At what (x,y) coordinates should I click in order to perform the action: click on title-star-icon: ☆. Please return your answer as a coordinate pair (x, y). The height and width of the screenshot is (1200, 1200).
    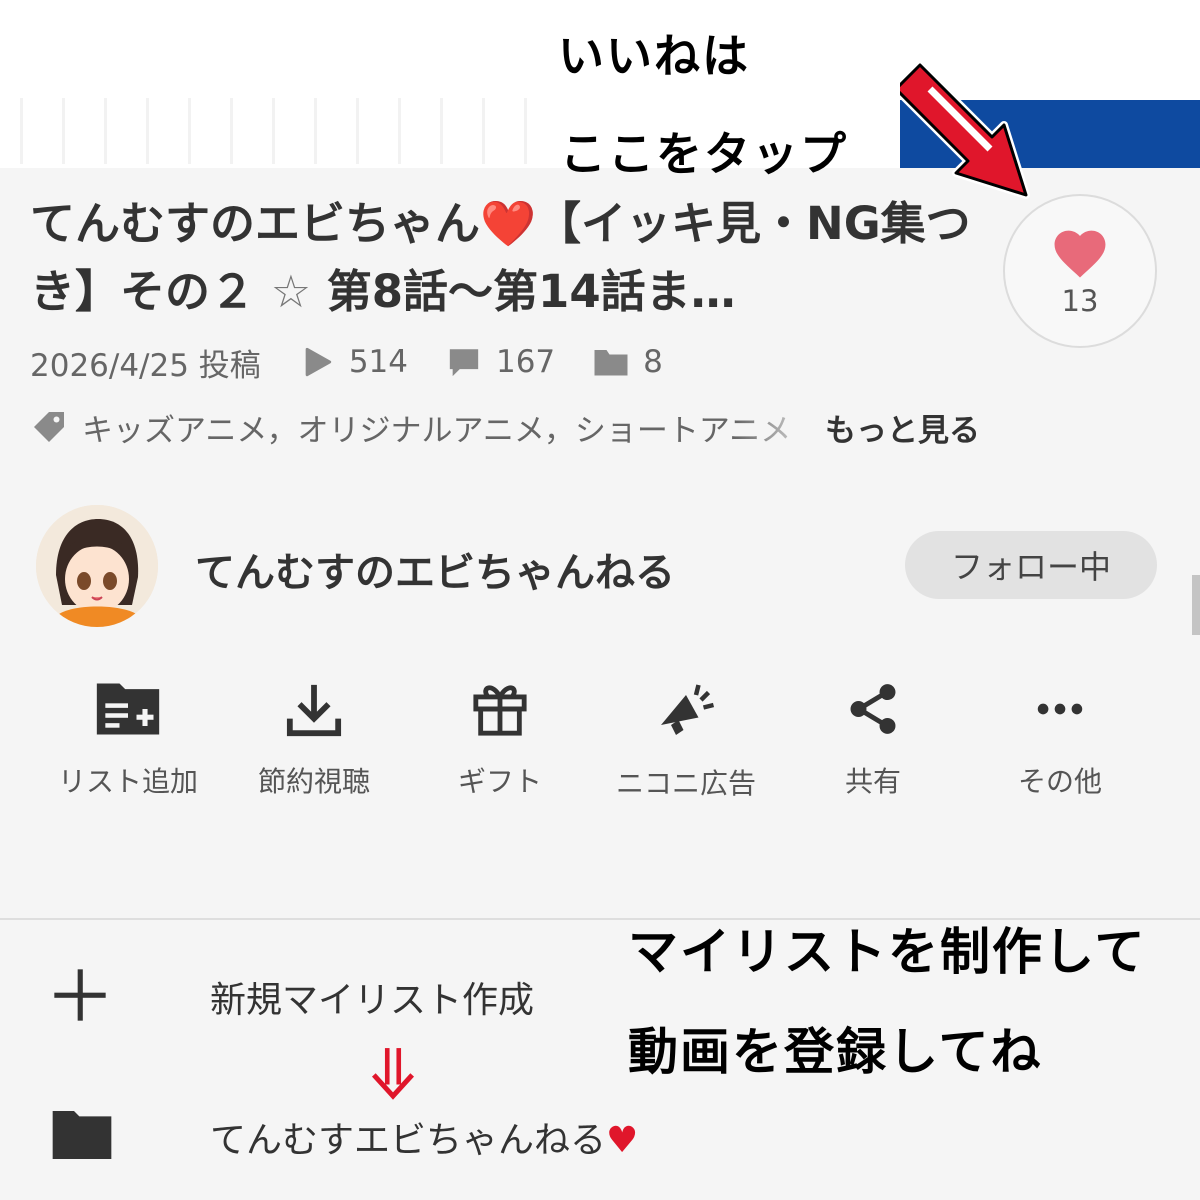
    Looking at the image, I should click on (291, 291).